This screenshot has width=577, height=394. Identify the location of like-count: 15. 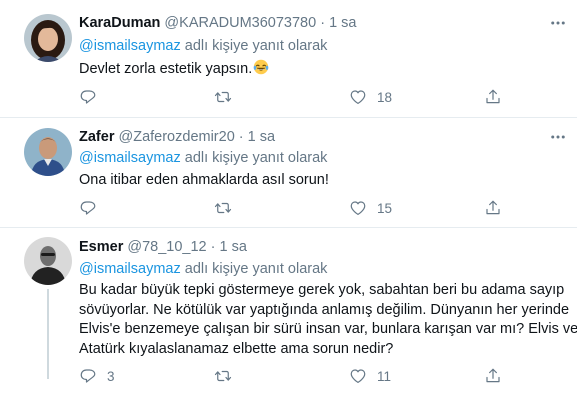
(385, 208).